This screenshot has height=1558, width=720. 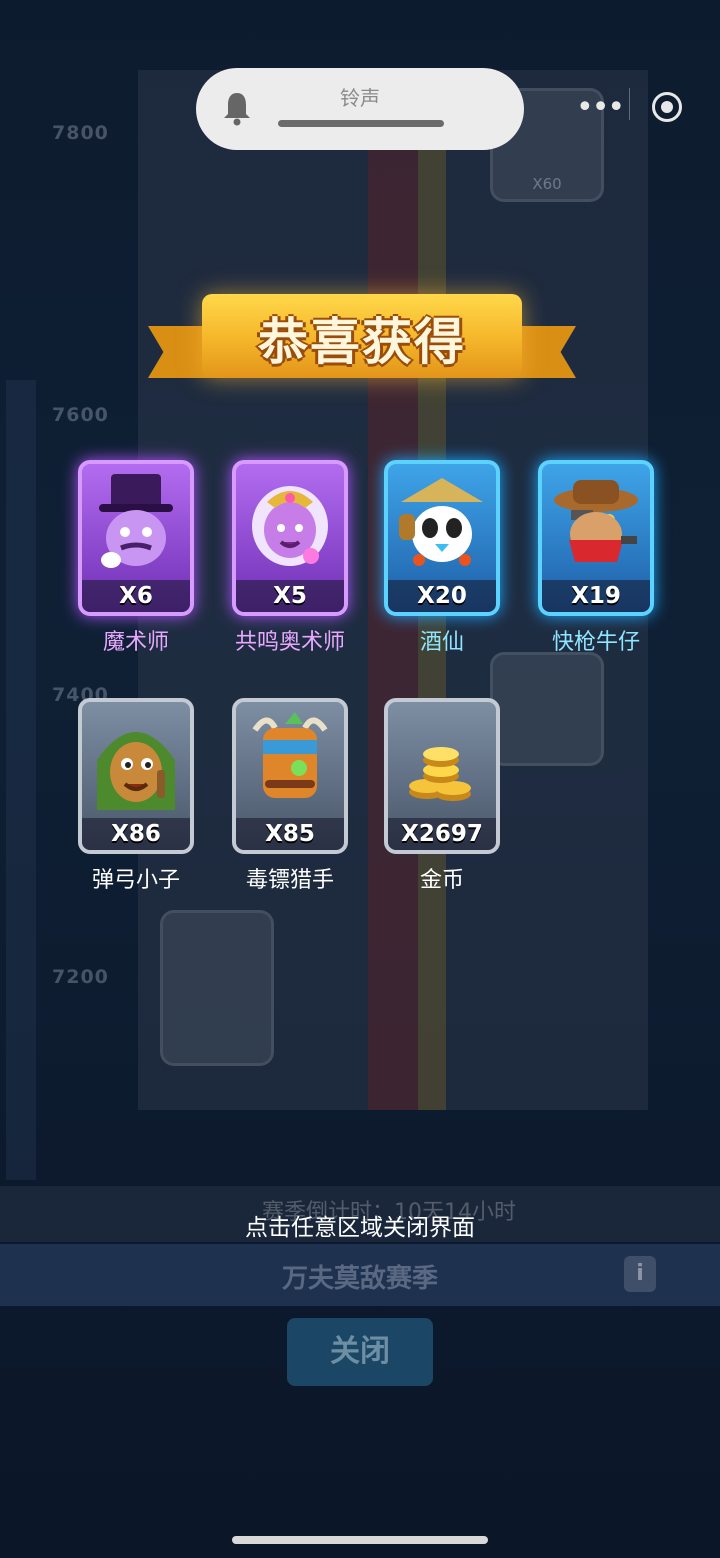 I want to click on close-button: 关闭, so click(x=360, y=1352).